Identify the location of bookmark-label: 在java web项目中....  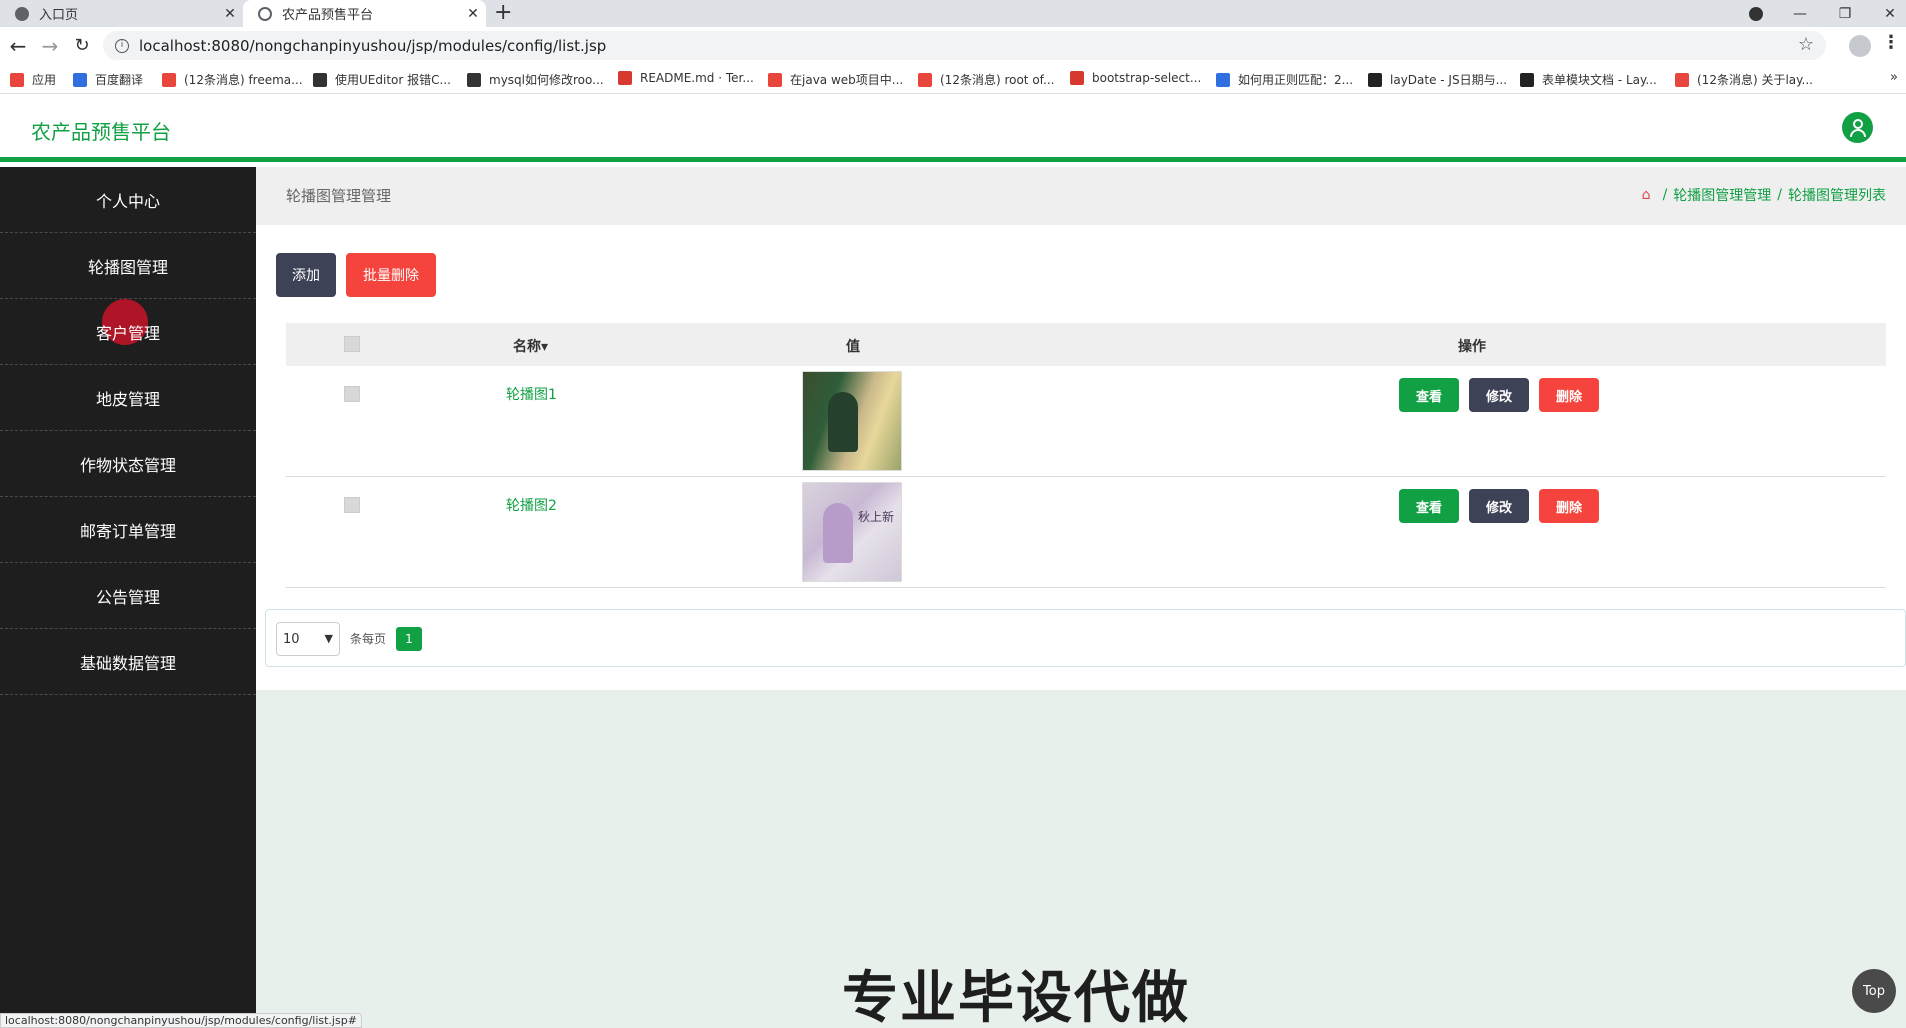
(847, 80).